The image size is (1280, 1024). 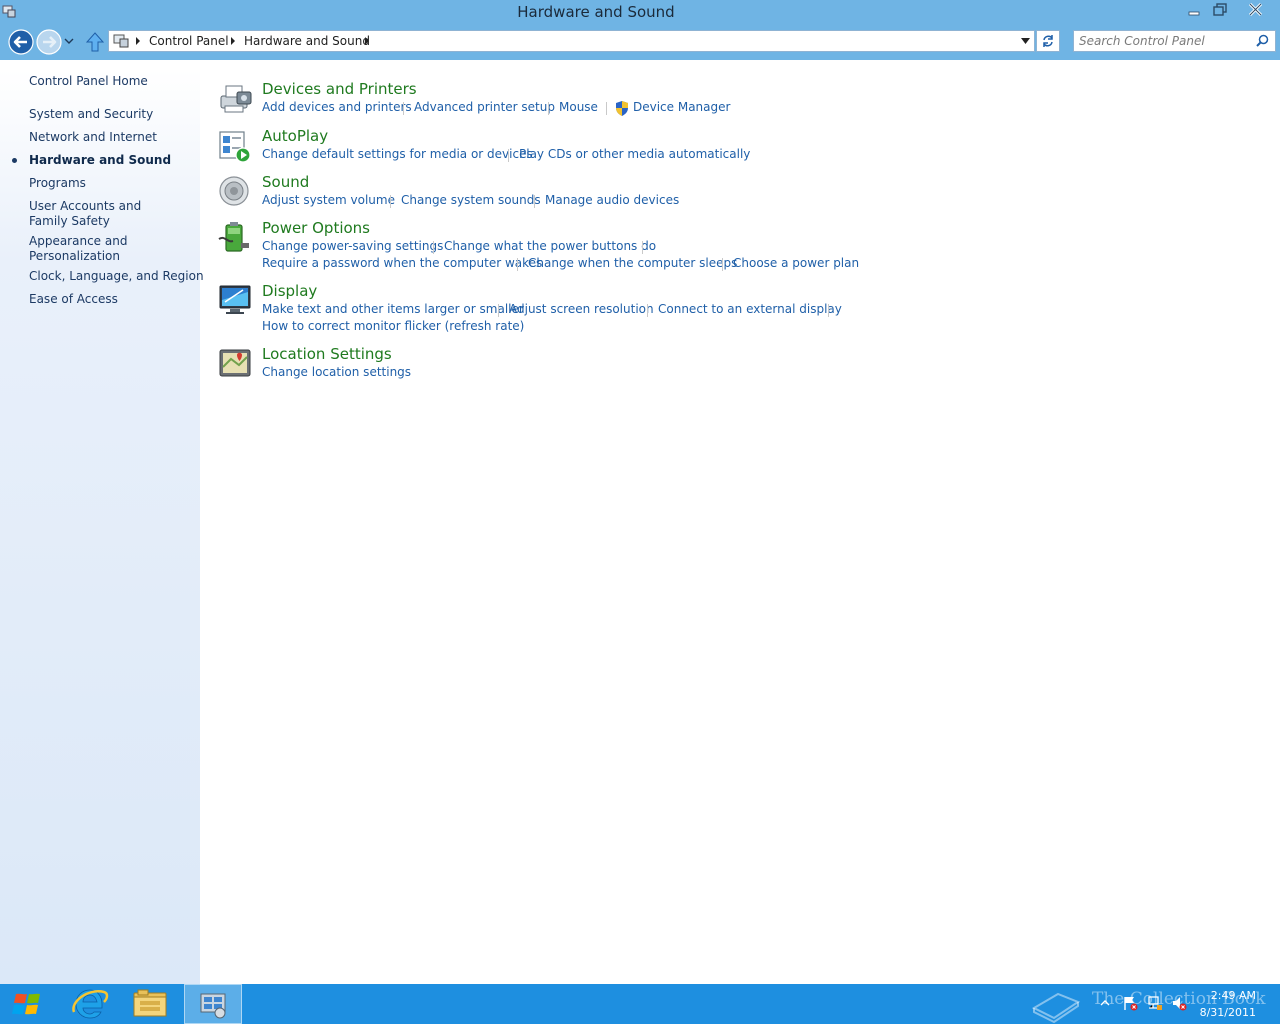 I want to click on file-explorer-icon, so click(x=150, y=1004).